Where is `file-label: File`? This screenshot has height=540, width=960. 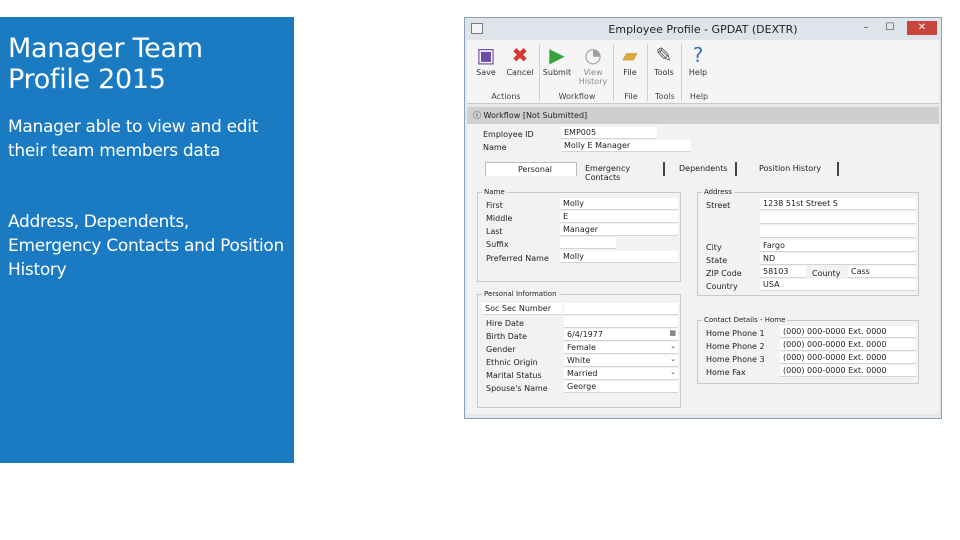
file-label: File is located at coordinates (630, 72).